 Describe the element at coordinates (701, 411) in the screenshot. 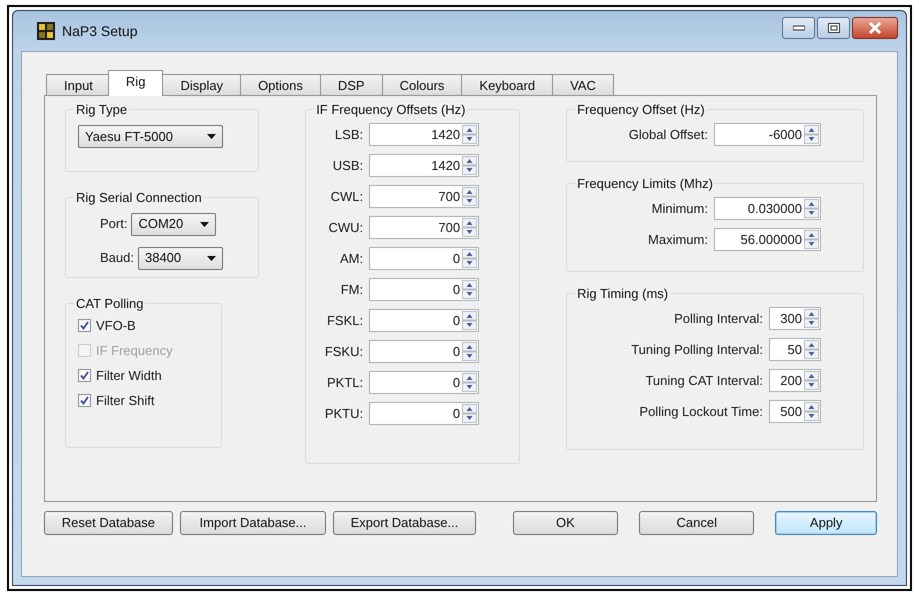

I see `field-label: Polling Lockout Time:` at that location.